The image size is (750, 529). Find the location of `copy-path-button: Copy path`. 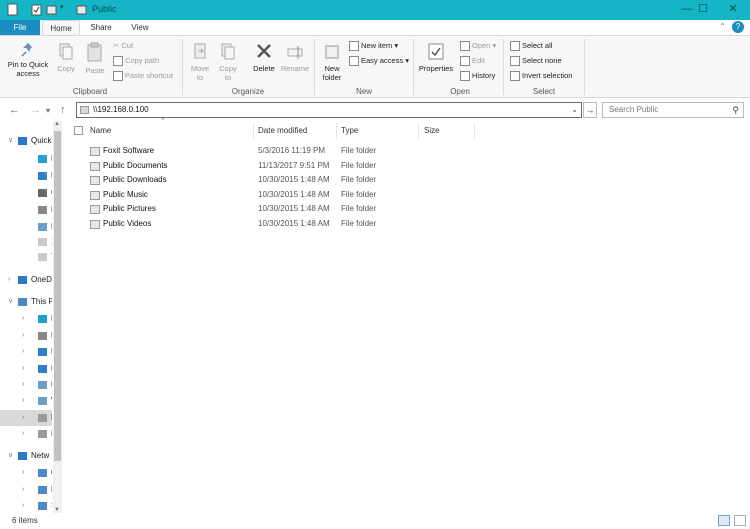

copy-path-button: Copy path is located at coordinates (136, 61).